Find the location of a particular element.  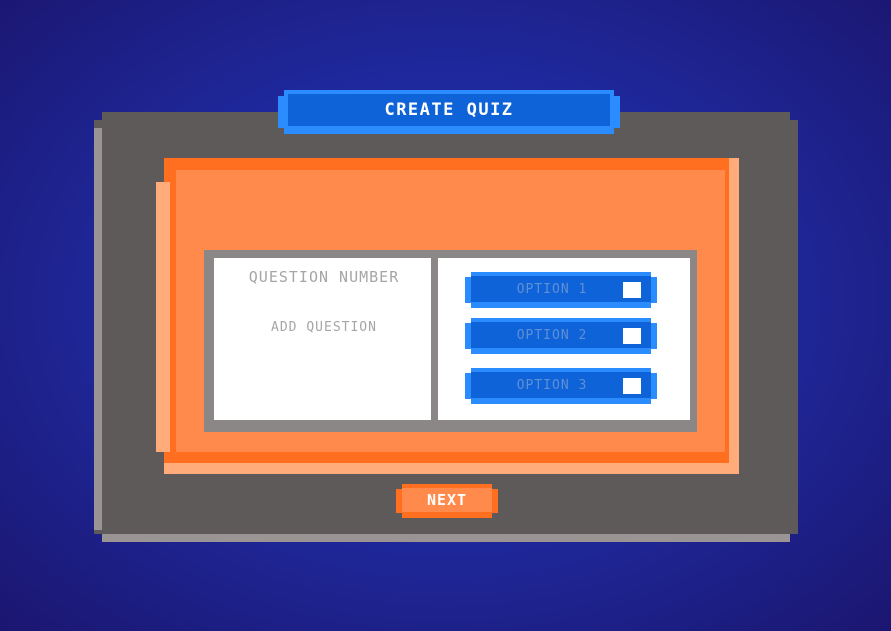

option-1-checkbox is located at coordinates (632, 290).